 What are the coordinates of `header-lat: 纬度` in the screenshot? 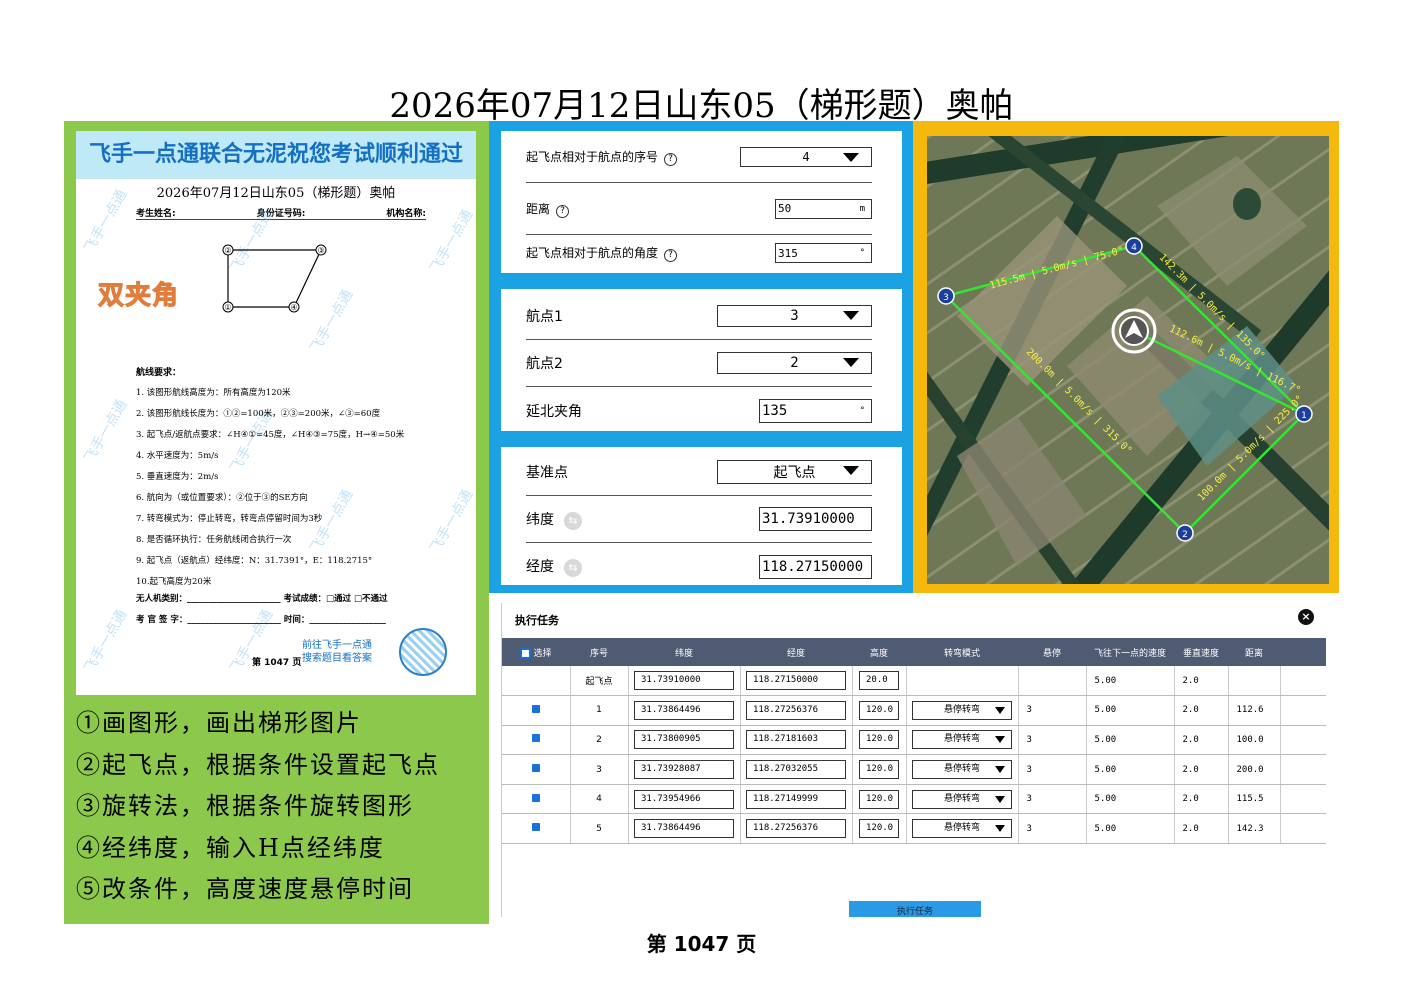 It's located at (684, 652).